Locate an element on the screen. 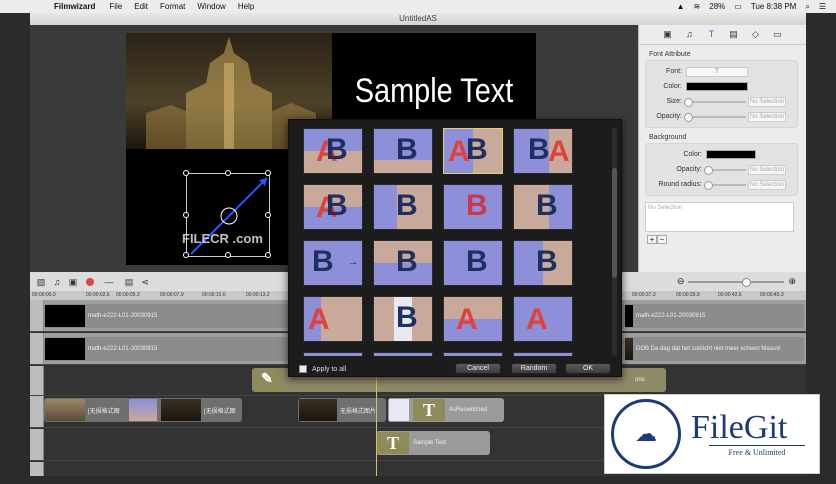 The image size is (836, 484). ruler-tick: 00:00:00.0 is located at coordinates (44, 295).